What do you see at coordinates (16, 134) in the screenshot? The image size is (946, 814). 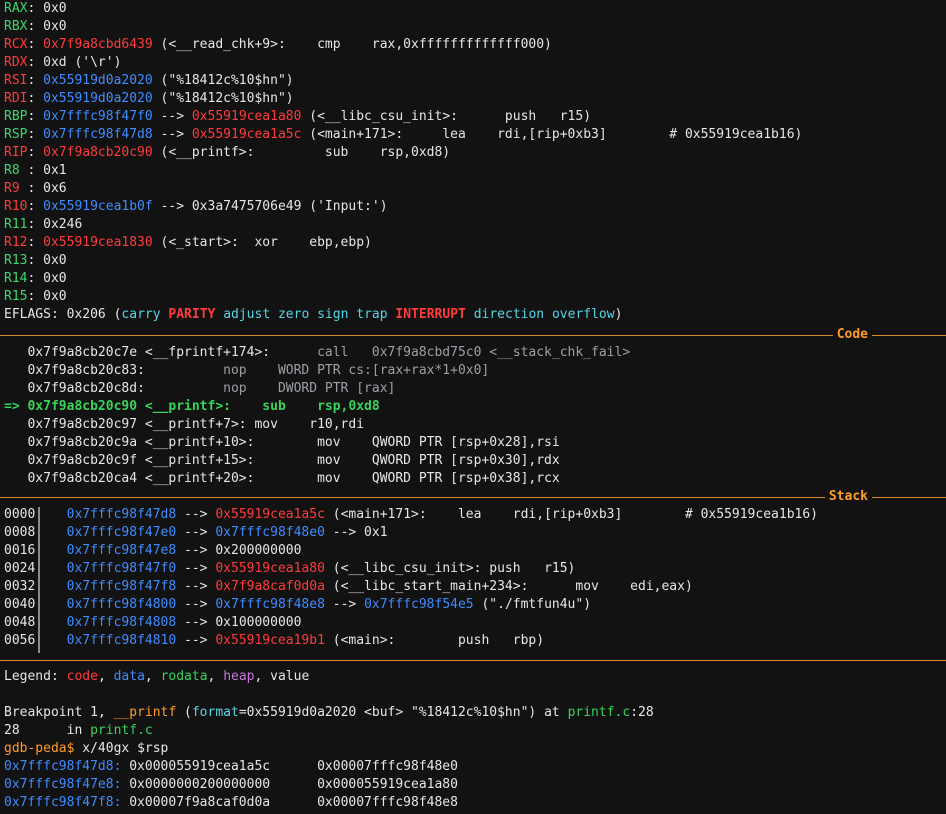 I see `register-name: RSP` at bounding box center [16, 134].